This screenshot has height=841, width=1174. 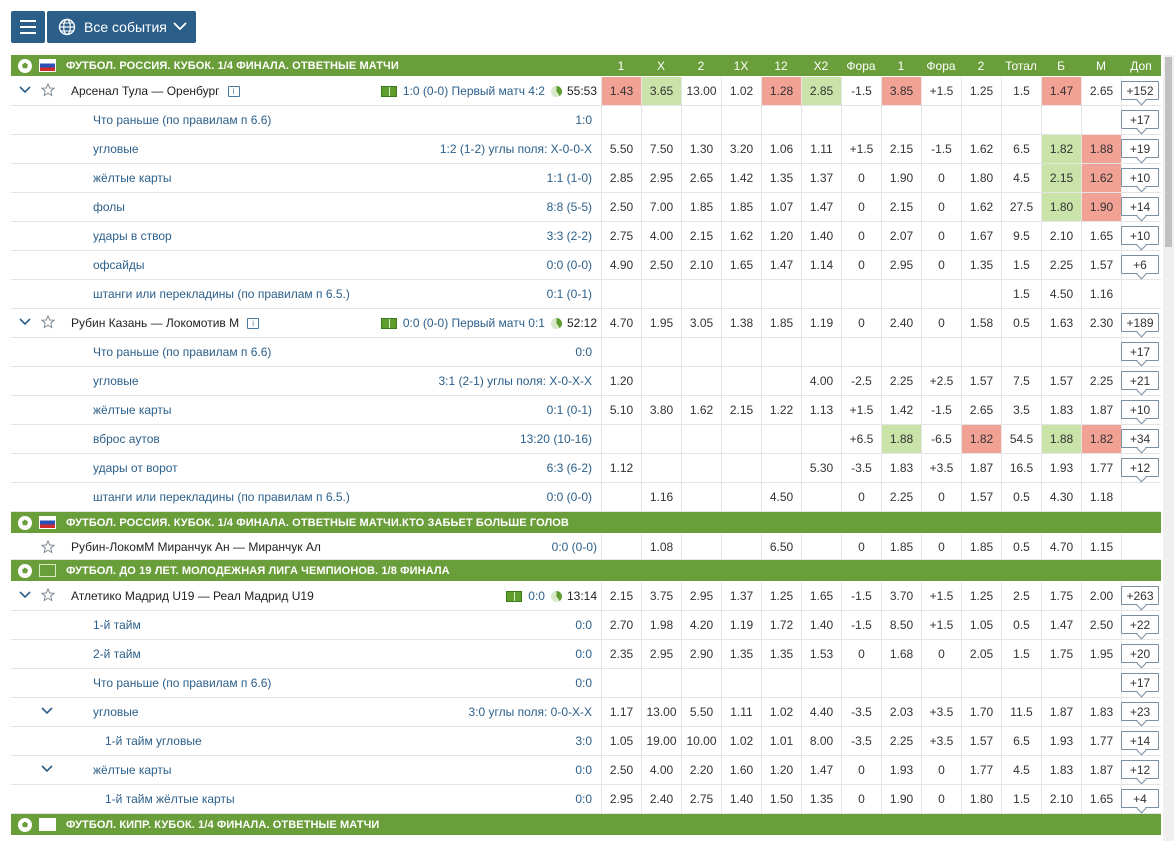 What do you see at coordinates (1101, 799) in the screenshot?
I see `odds-cell: 1.65` at bounding box center [1101, 799].